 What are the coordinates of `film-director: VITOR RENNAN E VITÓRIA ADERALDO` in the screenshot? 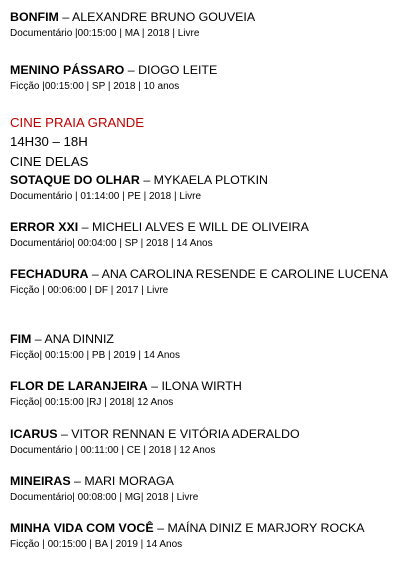 It's located at (185, 434).